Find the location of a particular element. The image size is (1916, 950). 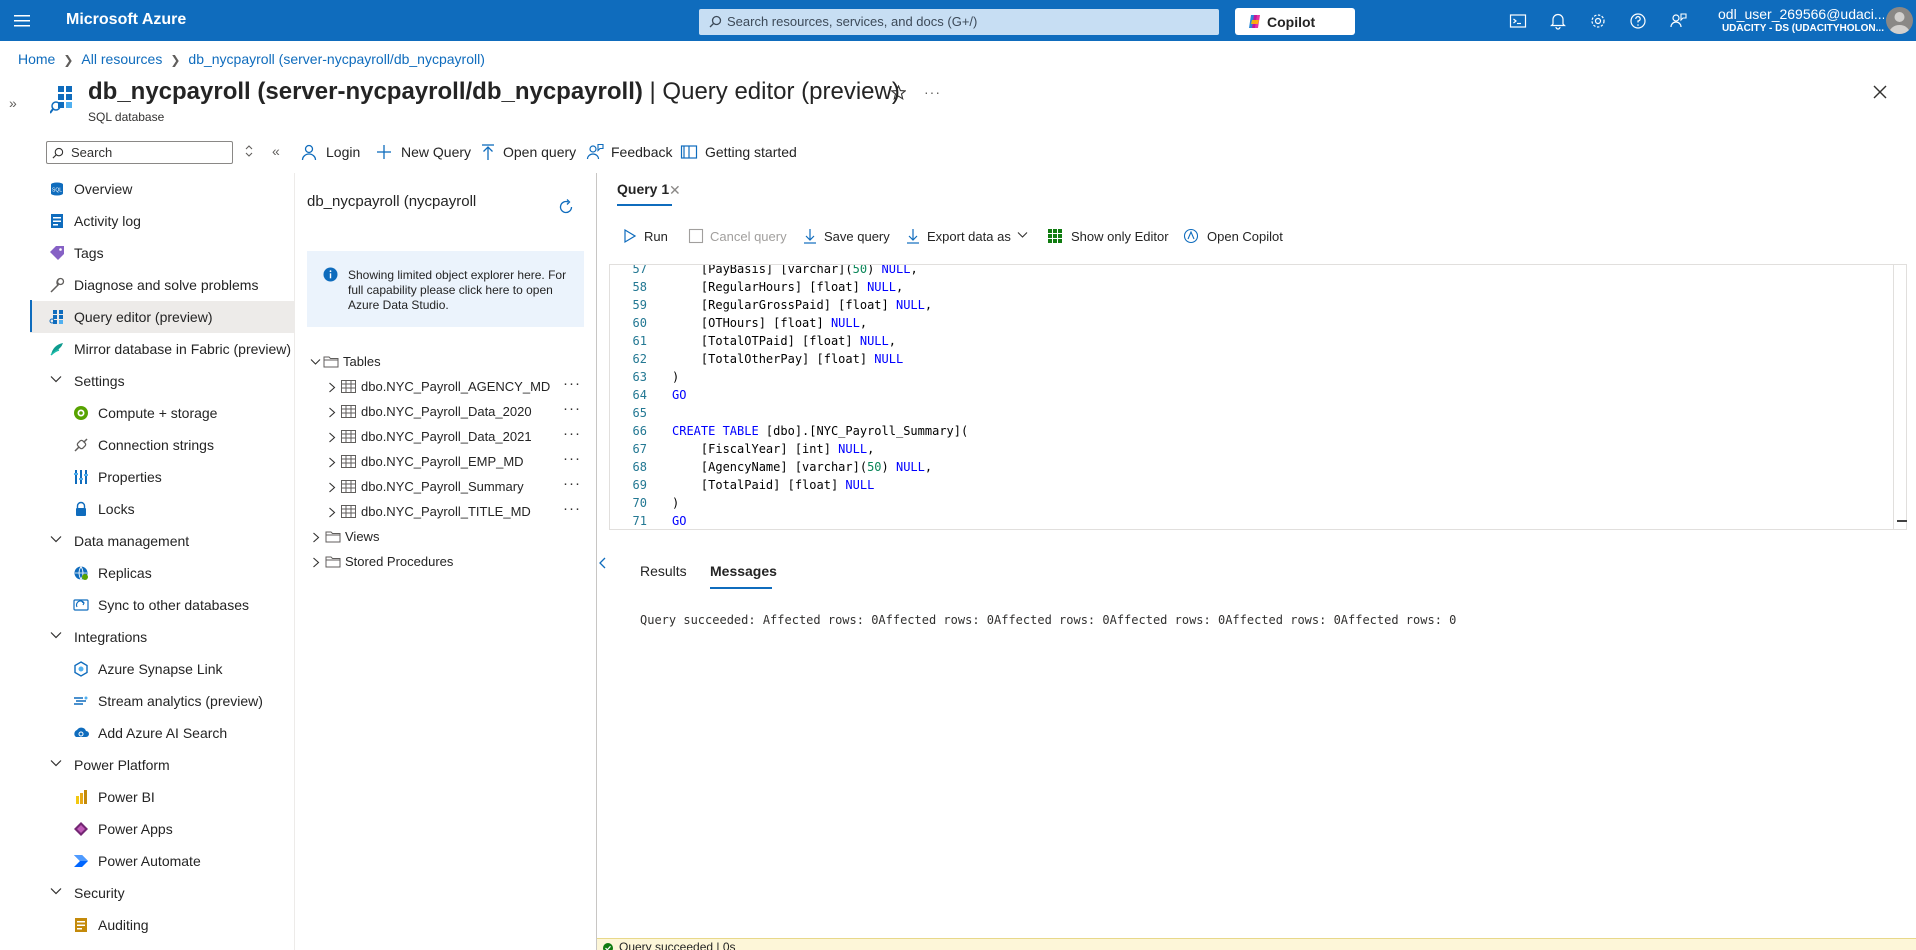

code-line: 71 GO is located at coordinates (1258, 520).